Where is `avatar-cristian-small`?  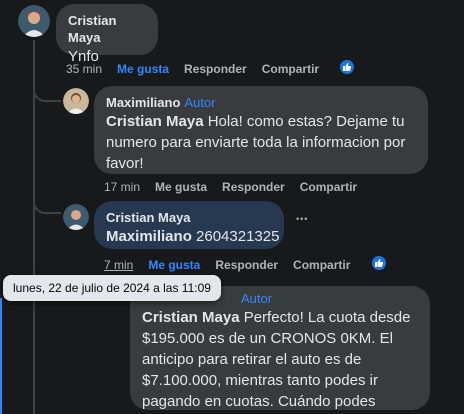
avatar-cristian-small is located at coordinates (76, 217).